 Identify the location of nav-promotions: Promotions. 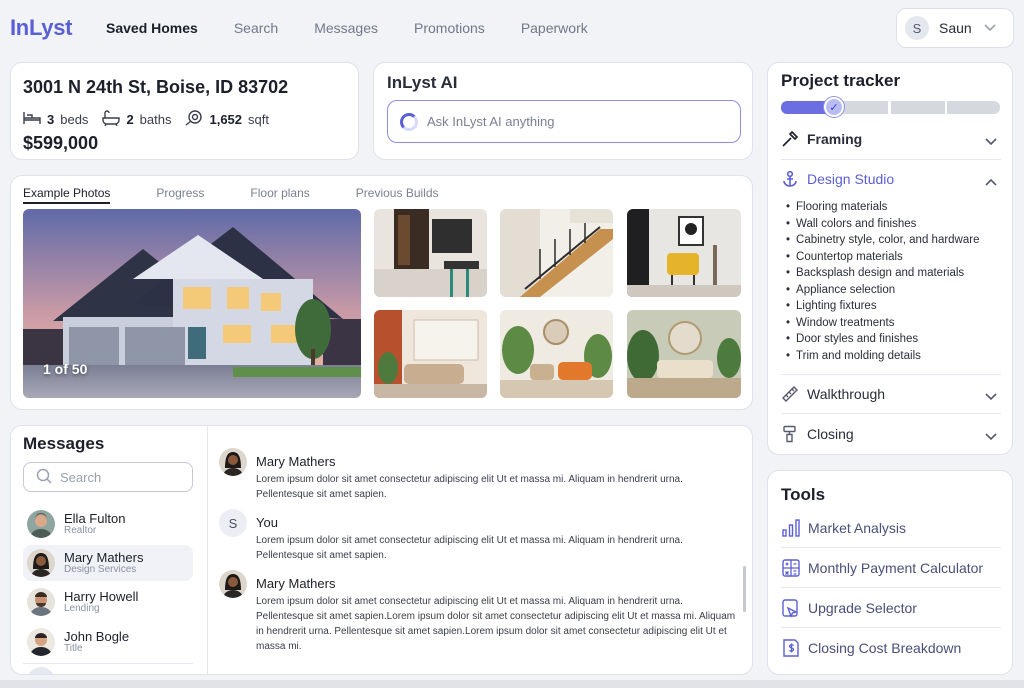
(449, 28).